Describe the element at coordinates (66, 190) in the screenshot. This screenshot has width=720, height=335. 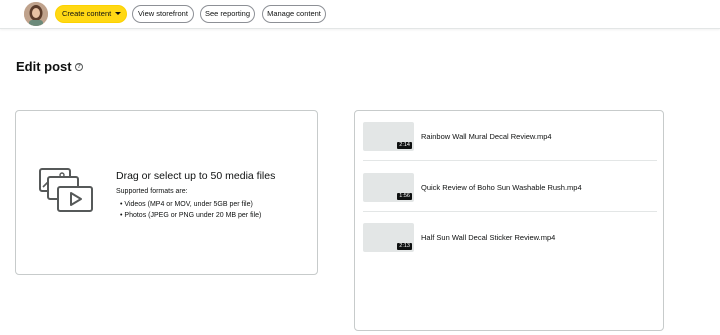
I see `media-upload-icon` at that location.